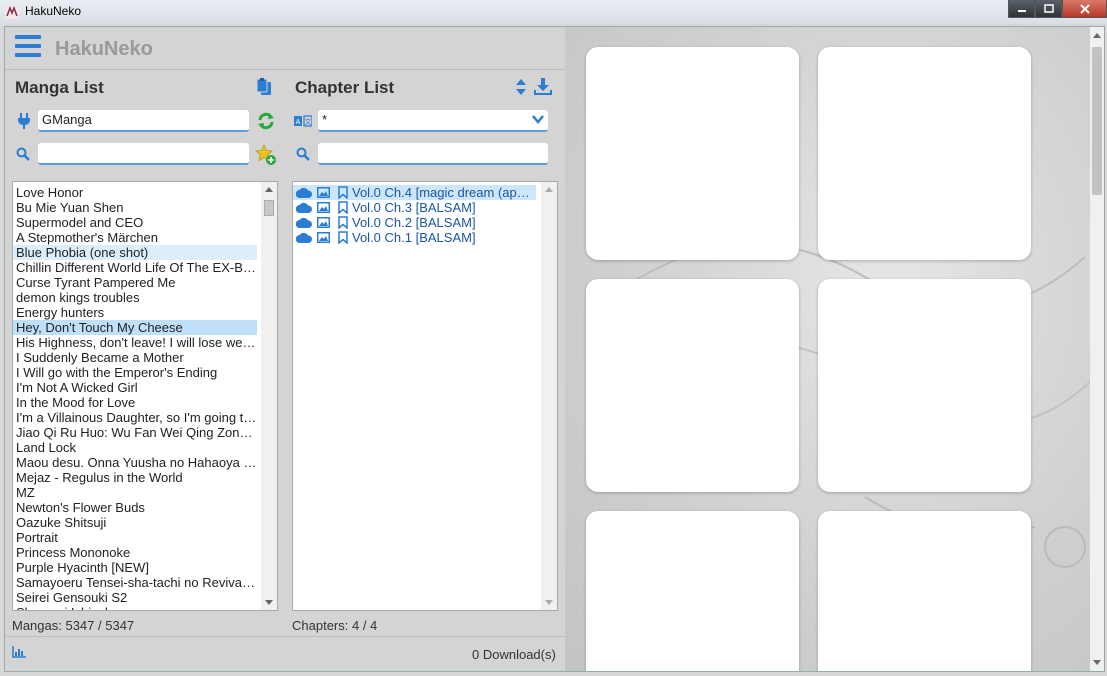  I want to click on copy-manga-list-button, so click(264, 87).